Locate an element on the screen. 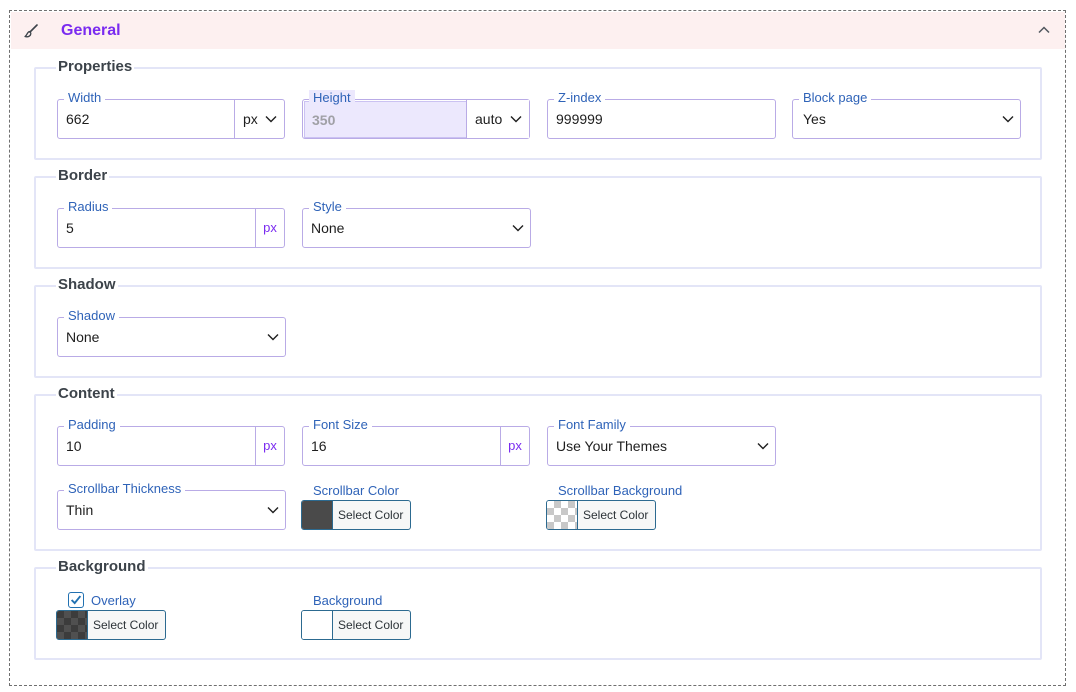 The image size is (1076, 692). padding-input: 10 is located at coordinates (74, 446).